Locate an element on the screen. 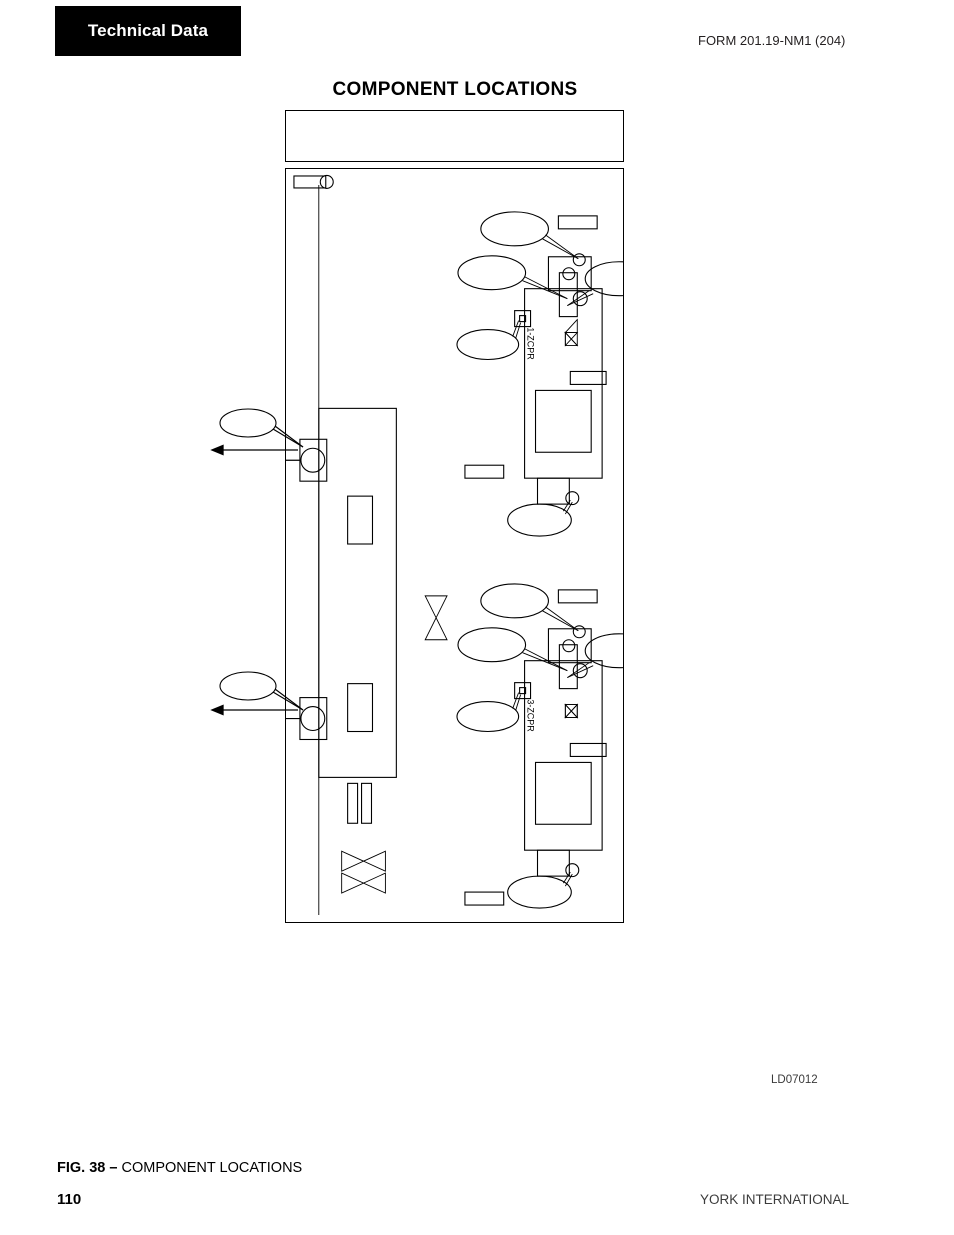 The width and height of the screenshot is (954, 1235). form-number: FORM 201.19-NM1 (204) is located at coordinates (772, 40).